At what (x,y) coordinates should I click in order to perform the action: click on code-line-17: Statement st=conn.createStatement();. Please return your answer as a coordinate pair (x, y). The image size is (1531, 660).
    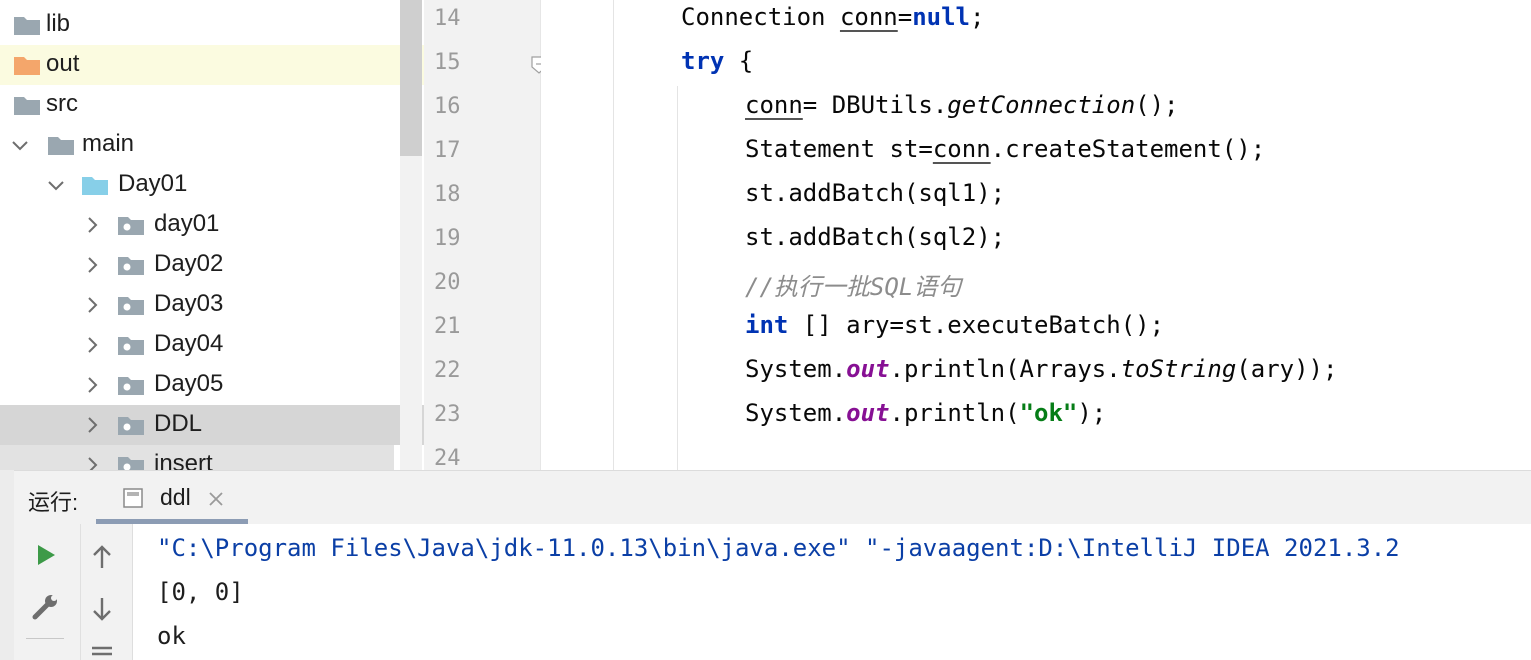
    Looking at the image, I should click on (1005, 149).